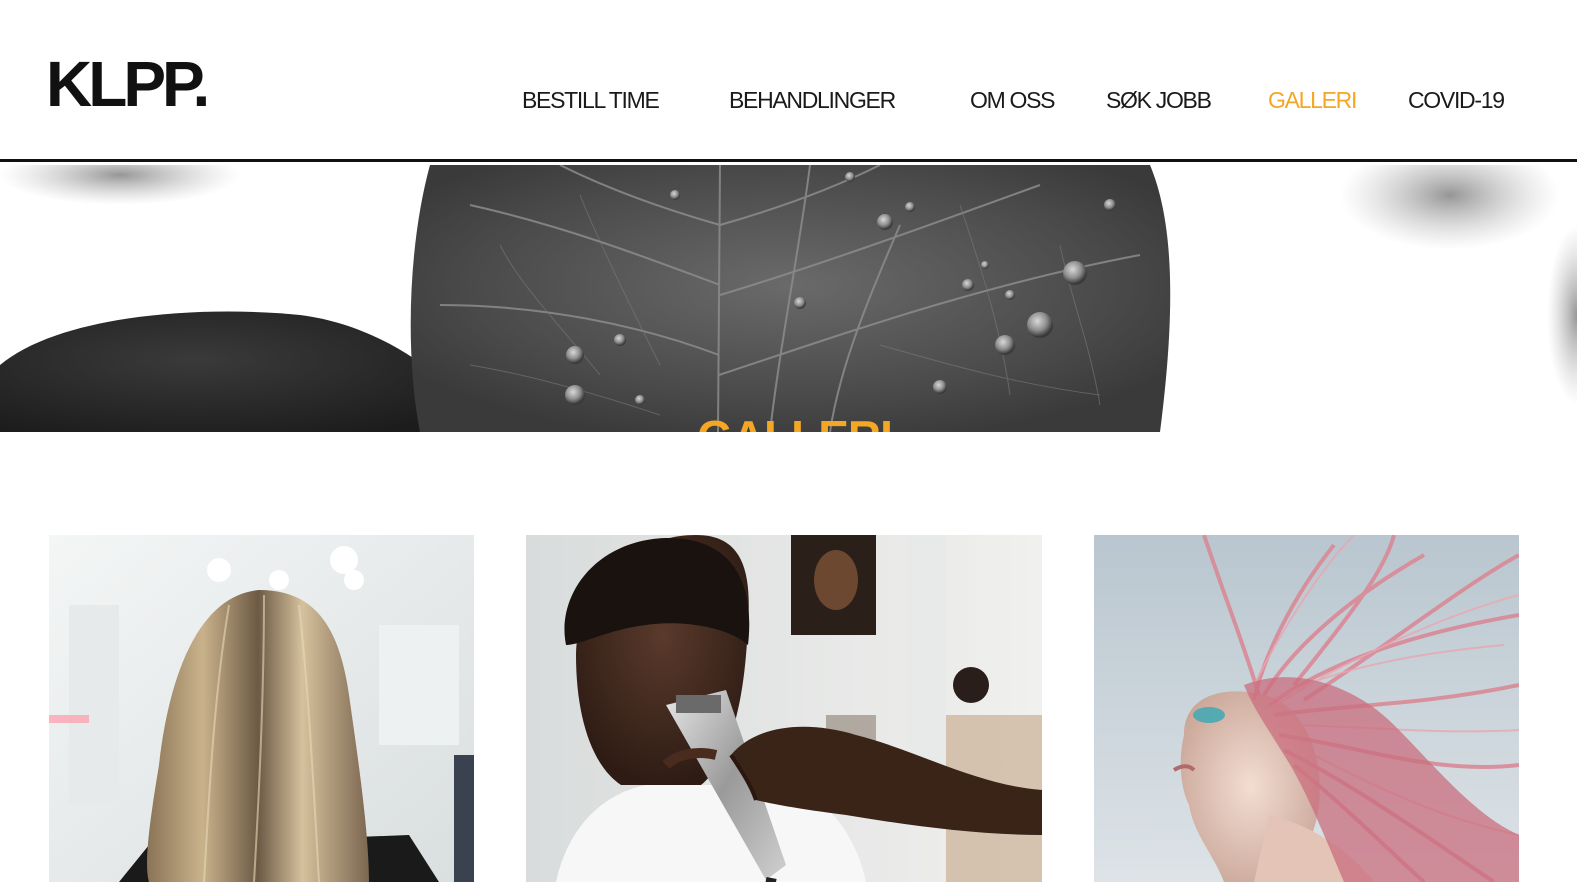  I want to click on page-title: GALLERI, so click(788, 421).